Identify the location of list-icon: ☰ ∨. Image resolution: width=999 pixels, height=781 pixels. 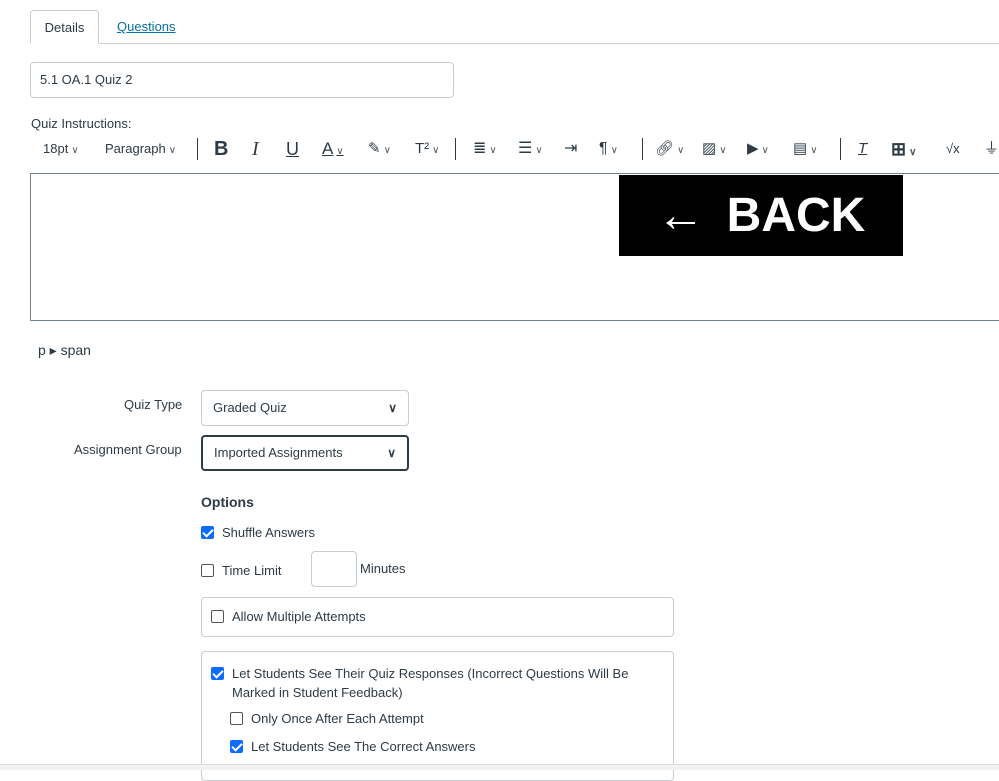
(530, 149).